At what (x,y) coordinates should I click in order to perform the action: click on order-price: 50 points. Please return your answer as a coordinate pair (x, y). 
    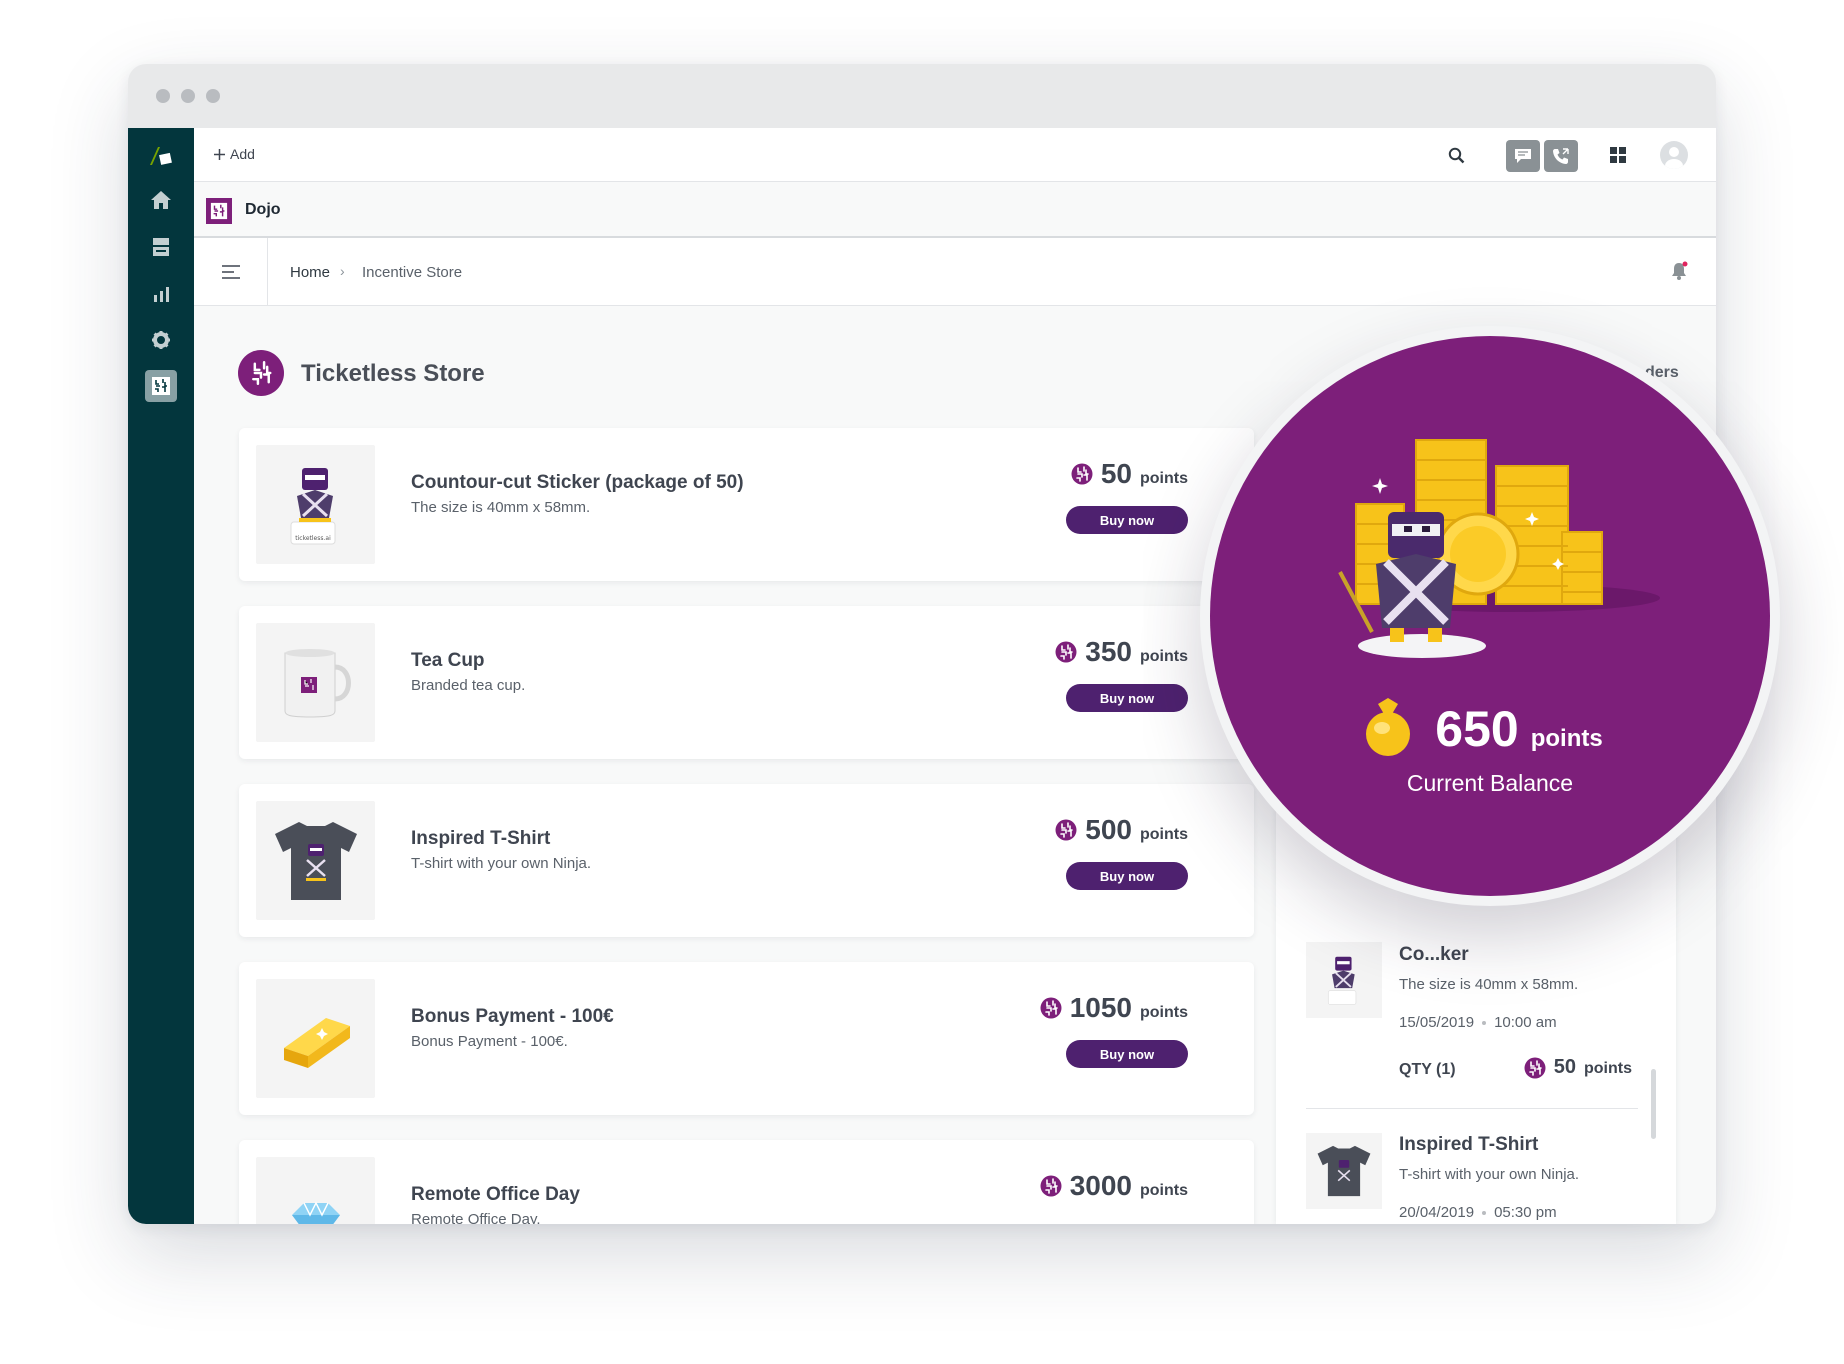
    Looking at the image, I should click on (1578, 1067).